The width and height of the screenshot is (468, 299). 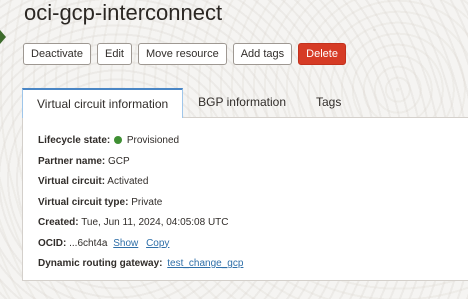 I want to click on dynamic-routing-gateway-link: test_change_gcp, so click(x=205, y=263).